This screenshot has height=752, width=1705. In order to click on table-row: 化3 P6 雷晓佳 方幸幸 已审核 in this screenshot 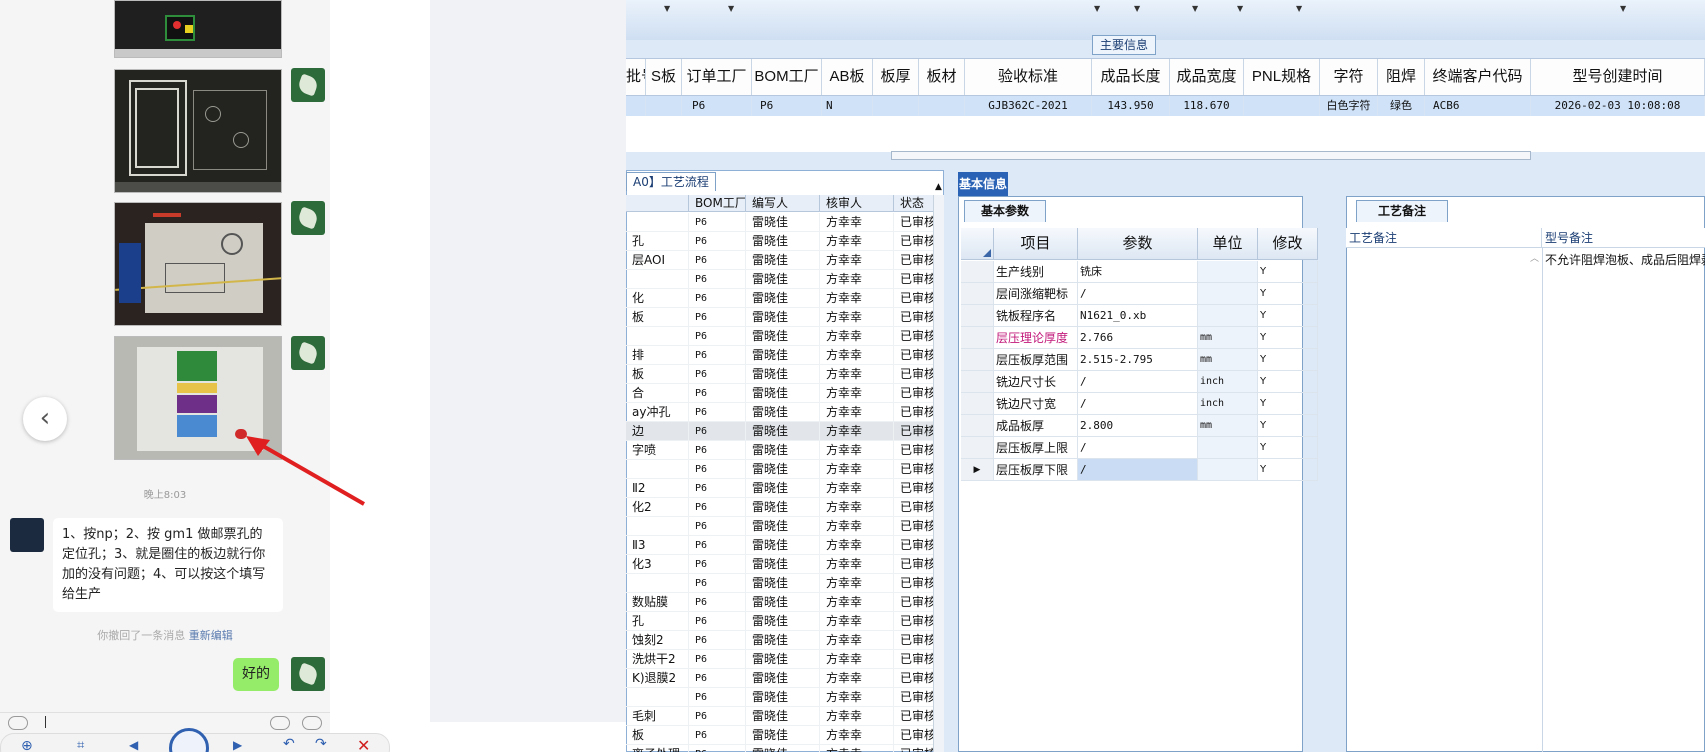, I will do `click(785, 564)`.